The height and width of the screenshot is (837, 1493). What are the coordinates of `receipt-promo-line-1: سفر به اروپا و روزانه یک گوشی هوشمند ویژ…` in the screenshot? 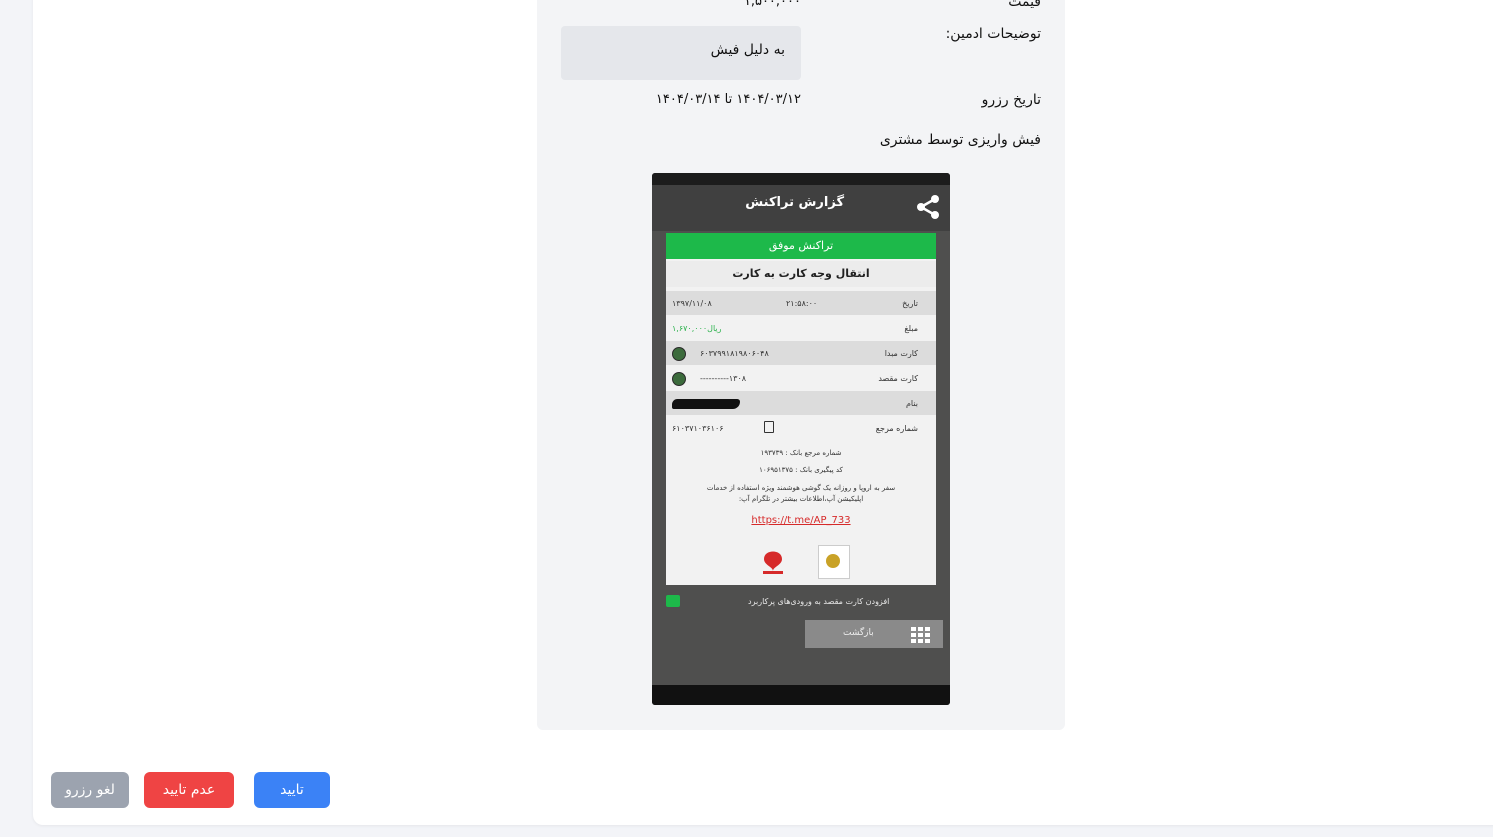 It's located at (801, 488).